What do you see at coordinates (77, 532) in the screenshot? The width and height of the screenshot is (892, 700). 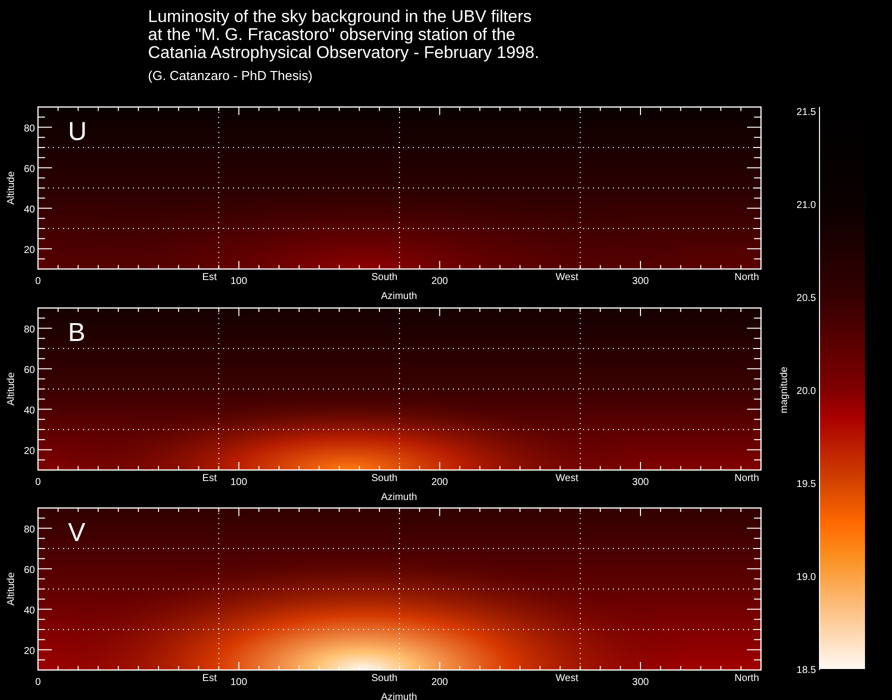 I see `panel-label: V` at bounding box center [77, 532].